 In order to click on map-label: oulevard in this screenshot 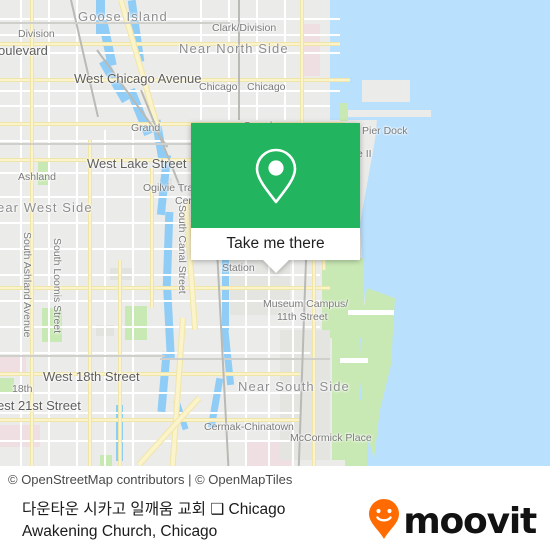, I will do `click(24, 50)`.